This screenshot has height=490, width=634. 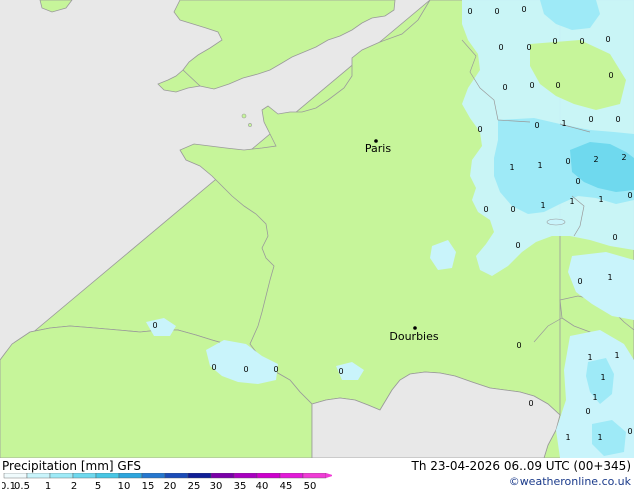 I want to click on legend-tick-label: 40, so click(x=262, y=485).